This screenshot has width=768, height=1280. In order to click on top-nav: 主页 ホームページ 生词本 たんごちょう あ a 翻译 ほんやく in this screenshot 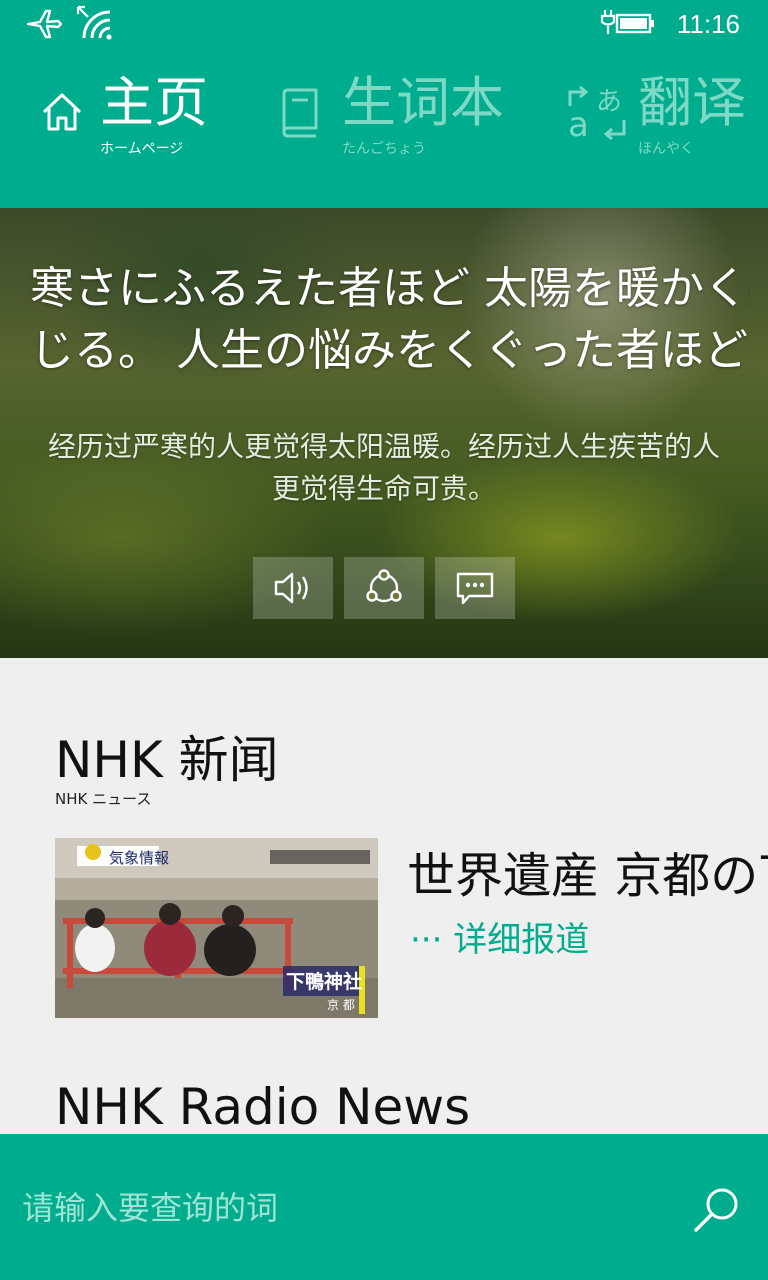, I will do `click(384, 115)`.